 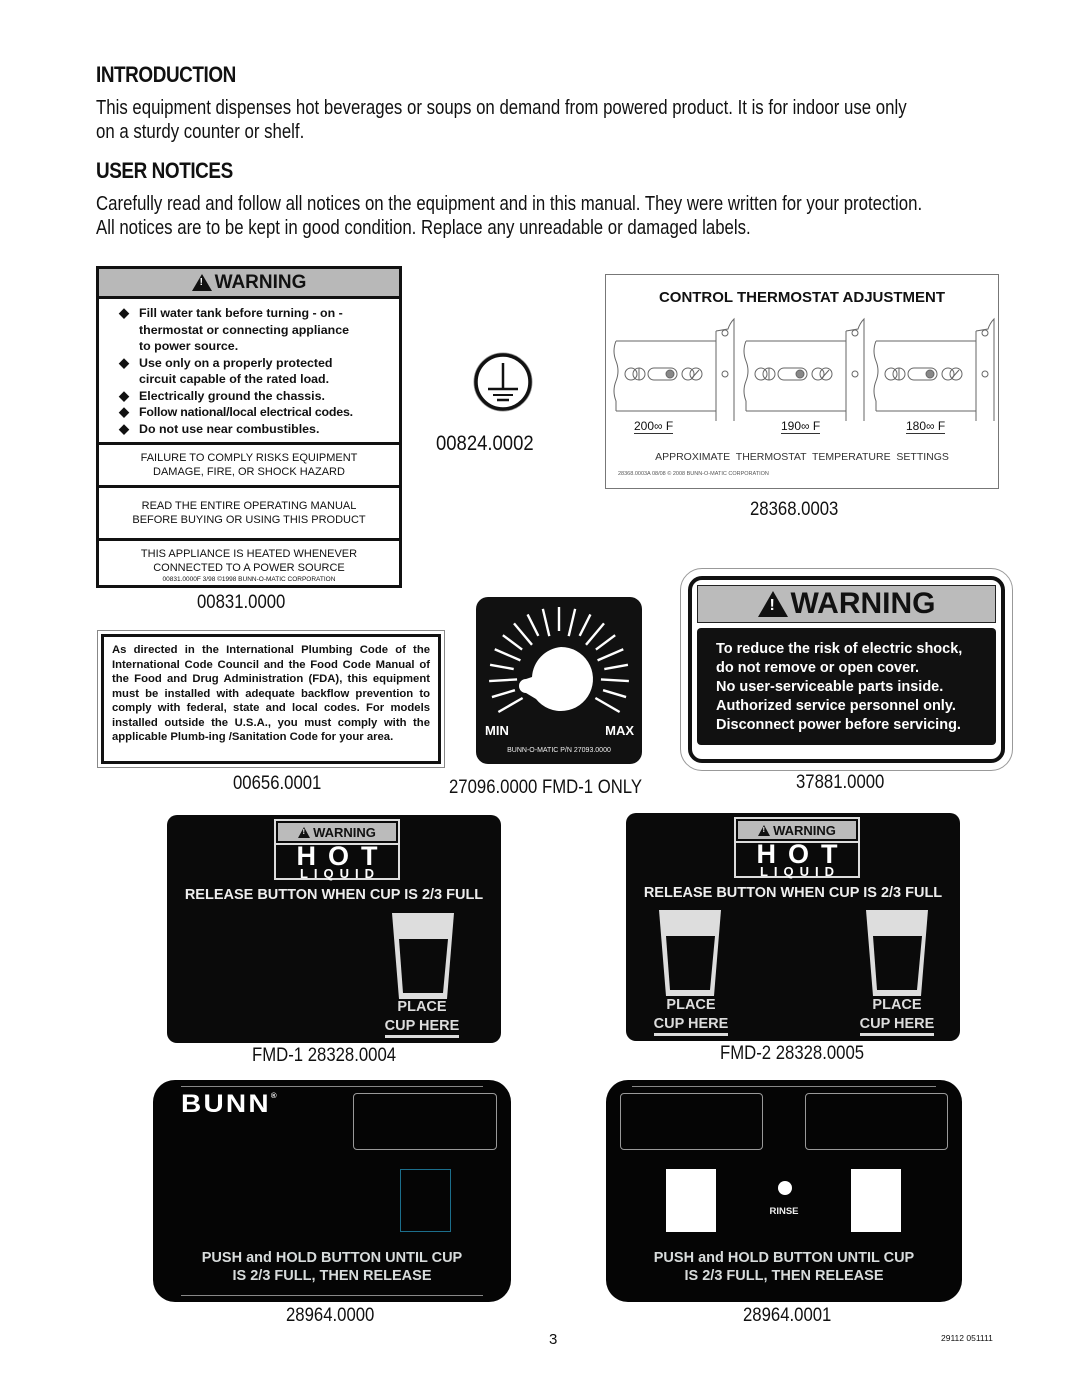 I want to click on dispense-button-right, so click(x=876, y=1200).